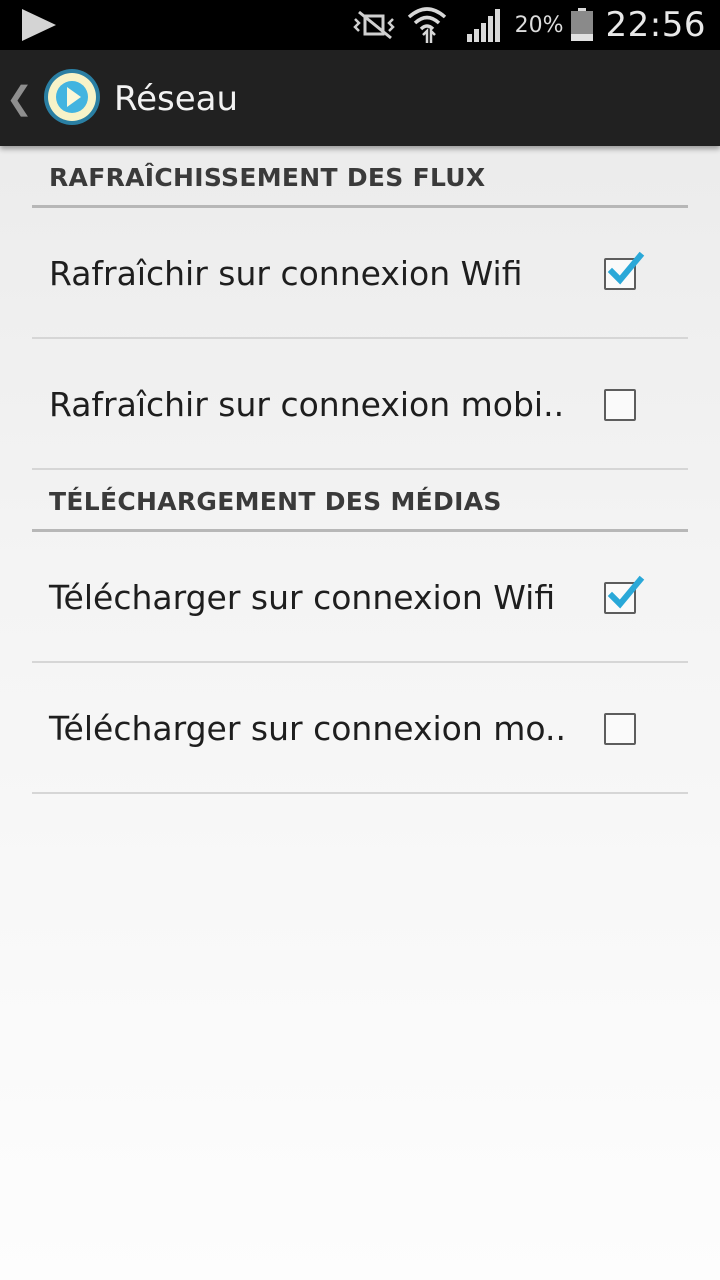  Describe the element at coordinates (302, 597) in the screenshot. I see `pref-label: Télécharger sur connexion Wifi` at that location.